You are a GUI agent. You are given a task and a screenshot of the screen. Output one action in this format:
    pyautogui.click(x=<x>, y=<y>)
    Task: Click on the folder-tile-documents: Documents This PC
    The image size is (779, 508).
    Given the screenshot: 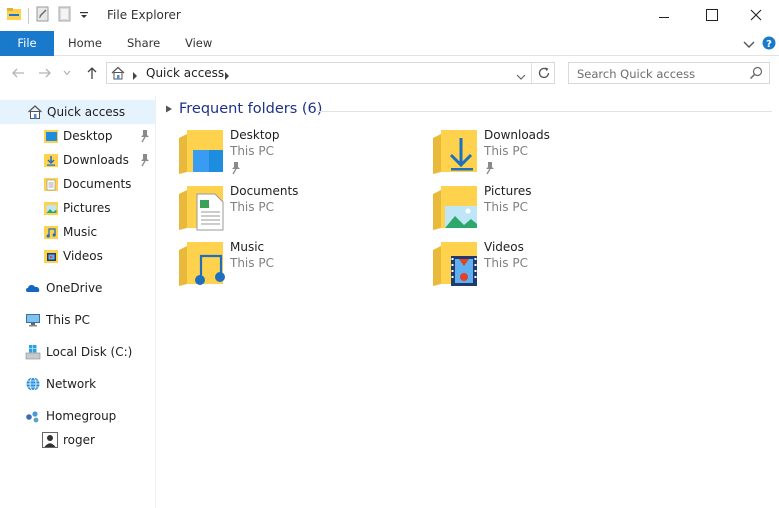 What is the action you would take?
    pyautogui.click(x=299, y=211)
    